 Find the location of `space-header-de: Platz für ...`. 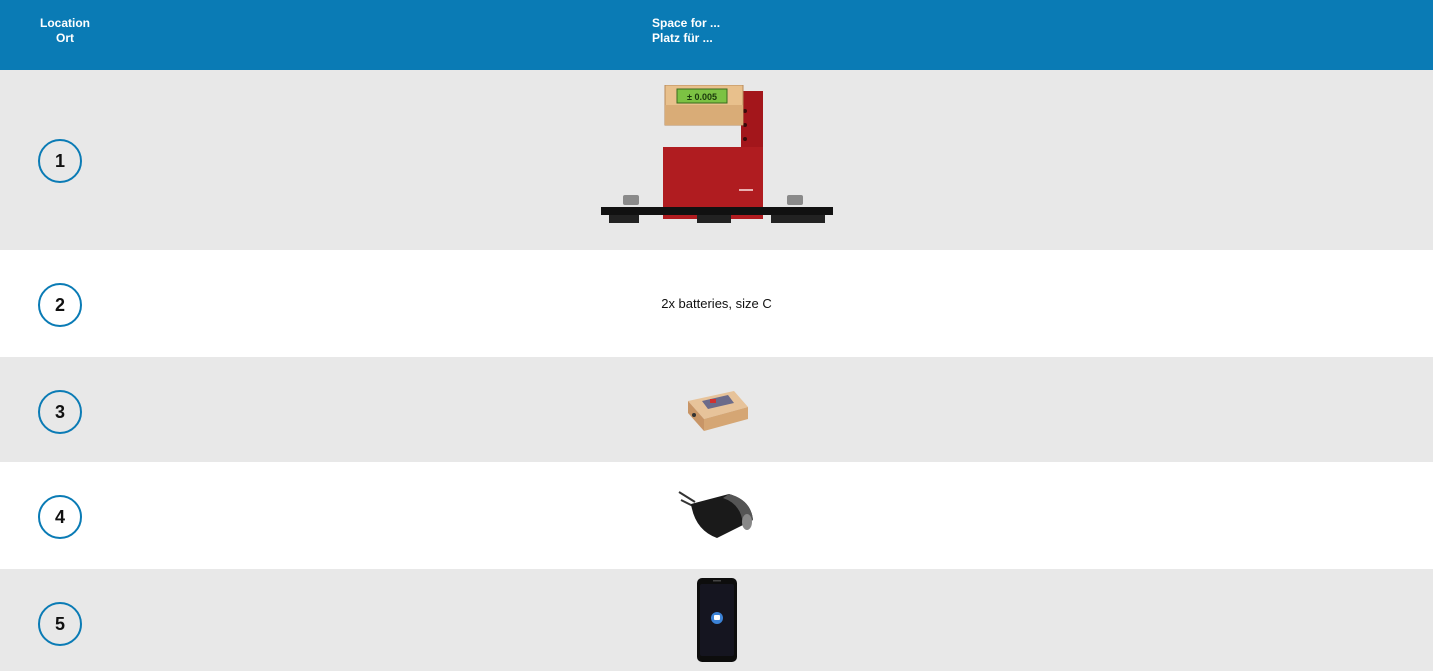

space-header-de: Platz für ... is located at coordinates (682, 38).